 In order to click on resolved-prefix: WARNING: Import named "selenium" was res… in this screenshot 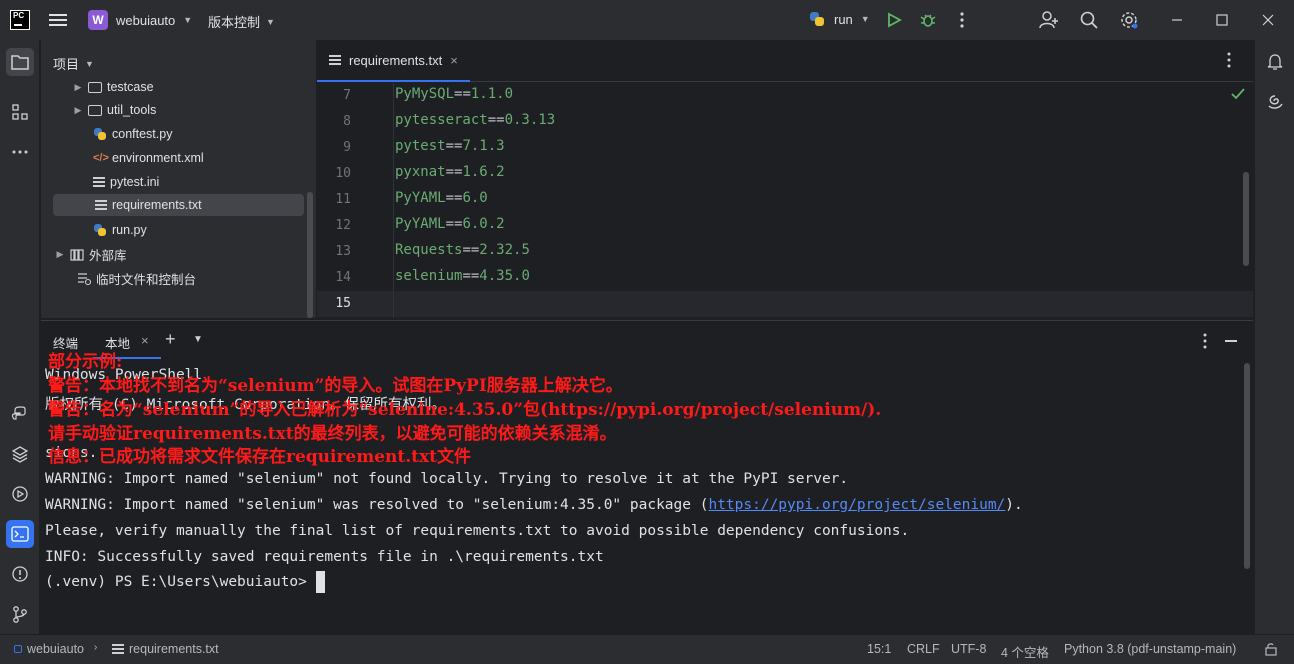, I will do `click(377, 505)`.